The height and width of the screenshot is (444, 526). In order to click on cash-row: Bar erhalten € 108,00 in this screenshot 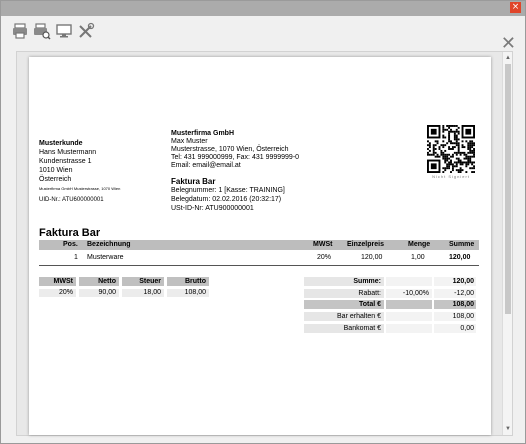, I will do `click(390, 316)`.